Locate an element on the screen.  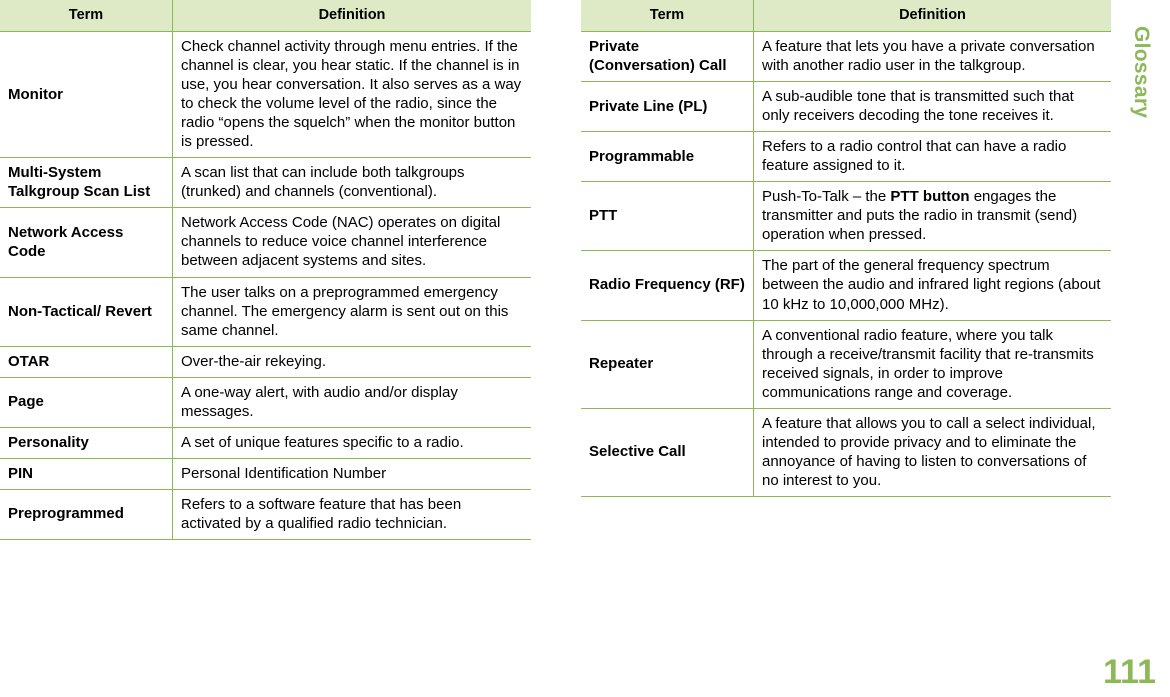
glossary-term: Repeater is located at coordinates (667, 364).